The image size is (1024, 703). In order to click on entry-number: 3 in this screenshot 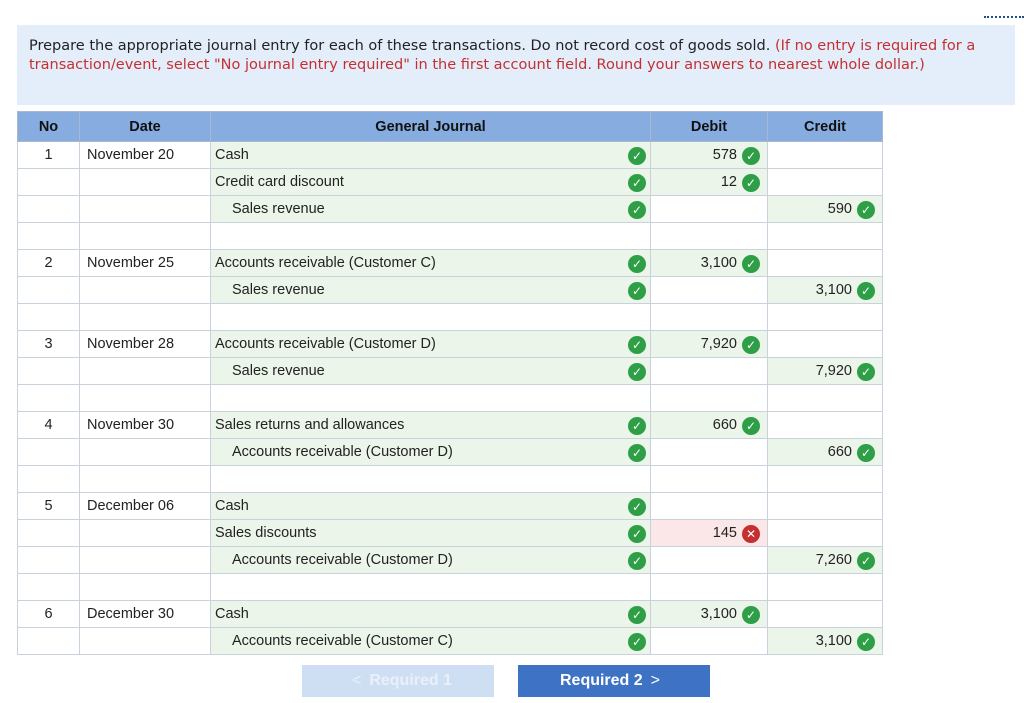, I will do `click(48, 344)`.